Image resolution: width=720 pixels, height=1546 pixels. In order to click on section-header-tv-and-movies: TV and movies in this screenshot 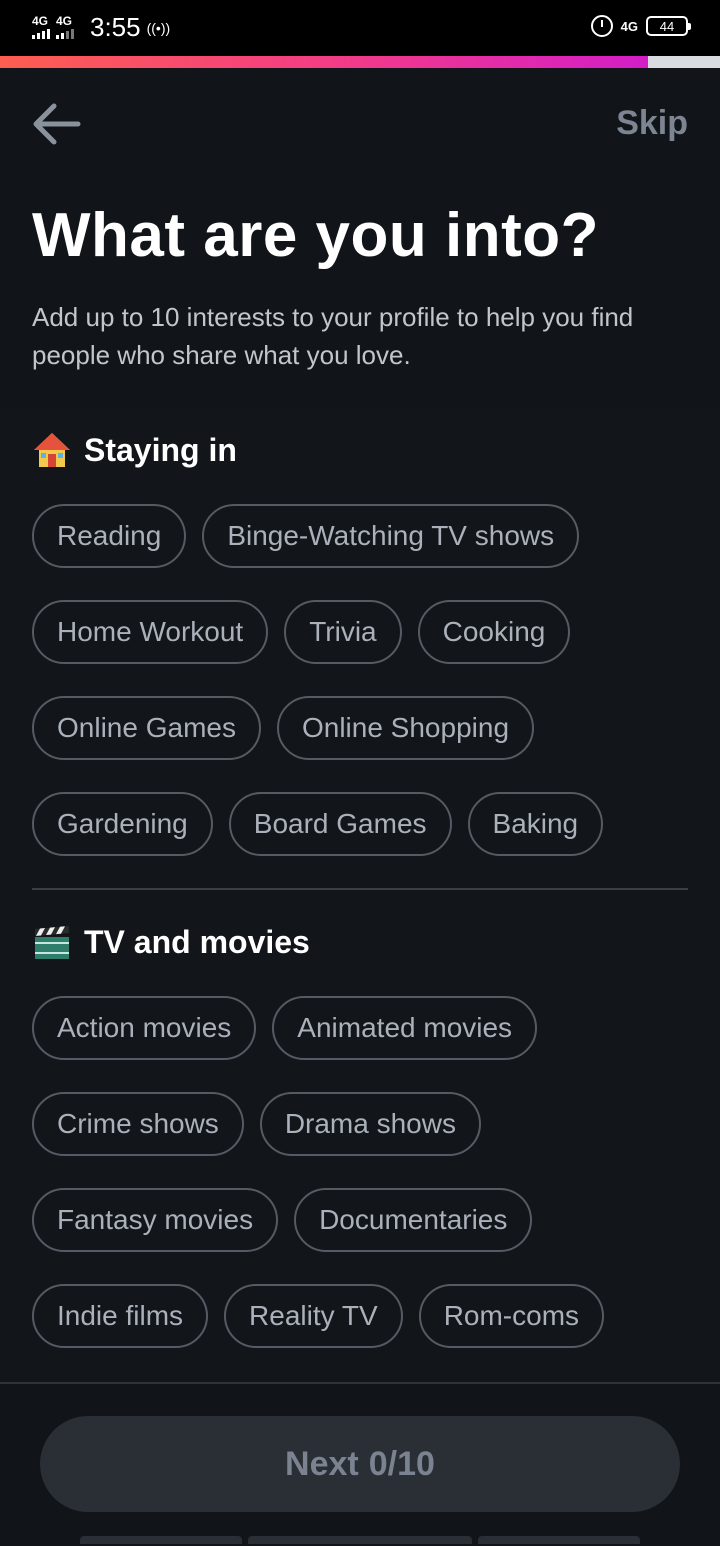, I will do `click(171, 942)`.